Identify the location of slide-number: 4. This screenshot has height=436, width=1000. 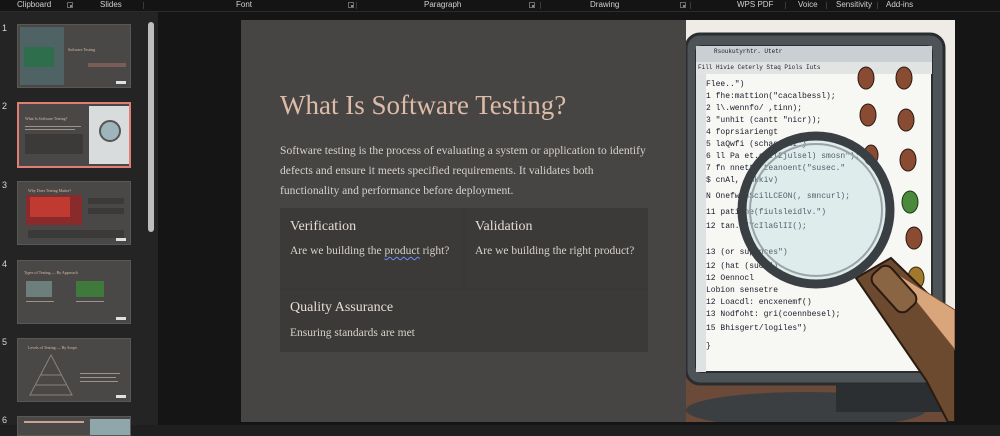
(5, 264).